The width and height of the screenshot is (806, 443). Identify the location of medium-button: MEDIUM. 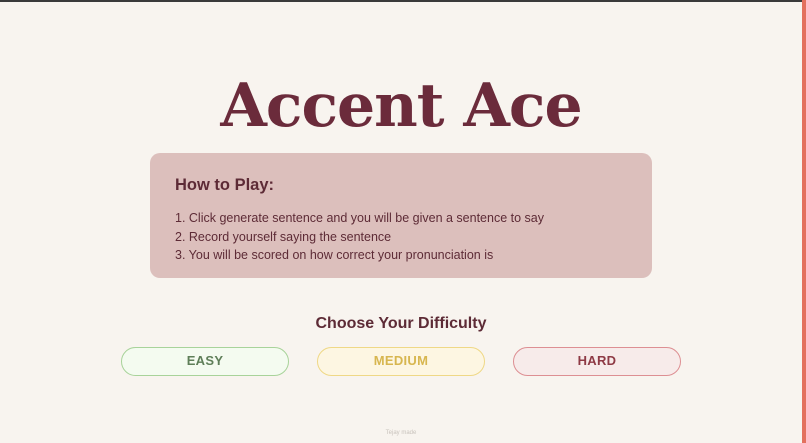
(401, 361).